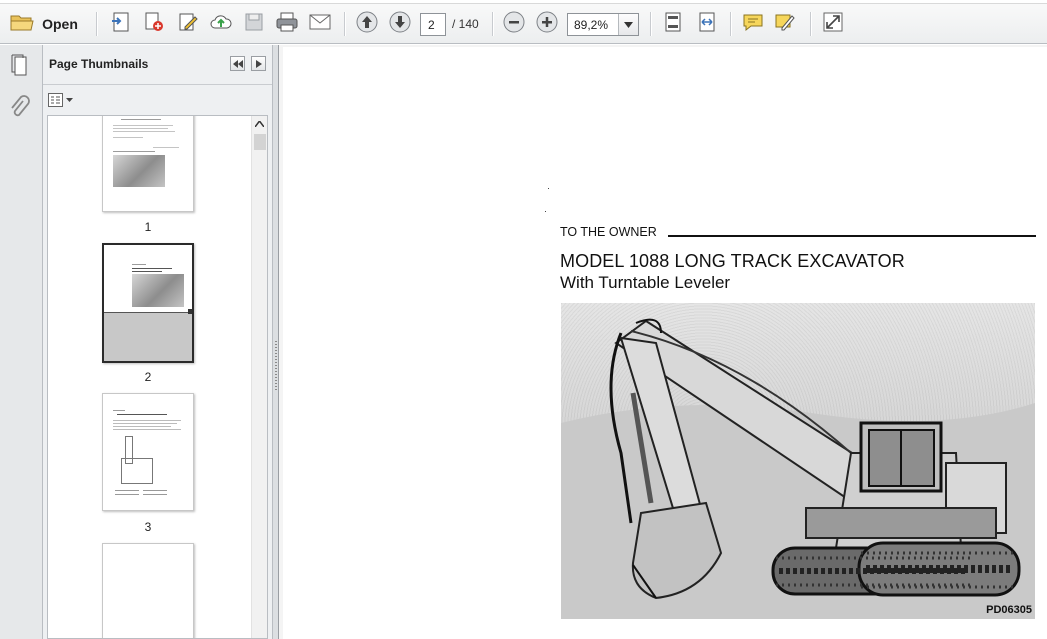 The image size is (1047, 639). I want to click on edit-icon, so click(188, 24).